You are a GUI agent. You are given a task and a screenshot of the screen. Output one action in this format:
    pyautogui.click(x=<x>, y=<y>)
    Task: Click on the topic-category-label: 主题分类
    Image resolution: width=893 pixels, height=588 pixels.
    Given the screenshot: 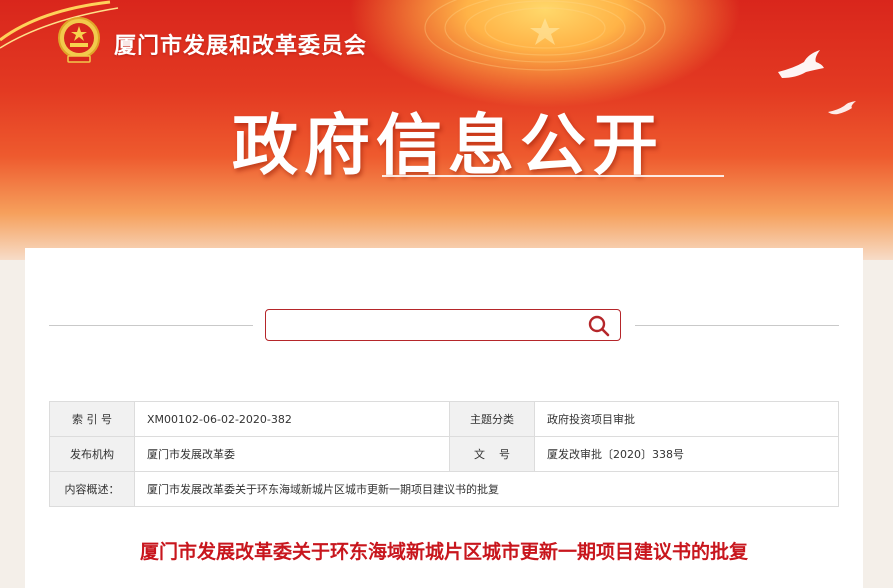 What is the action you would take?
    pyautogui.click(x=492, y=419)
    